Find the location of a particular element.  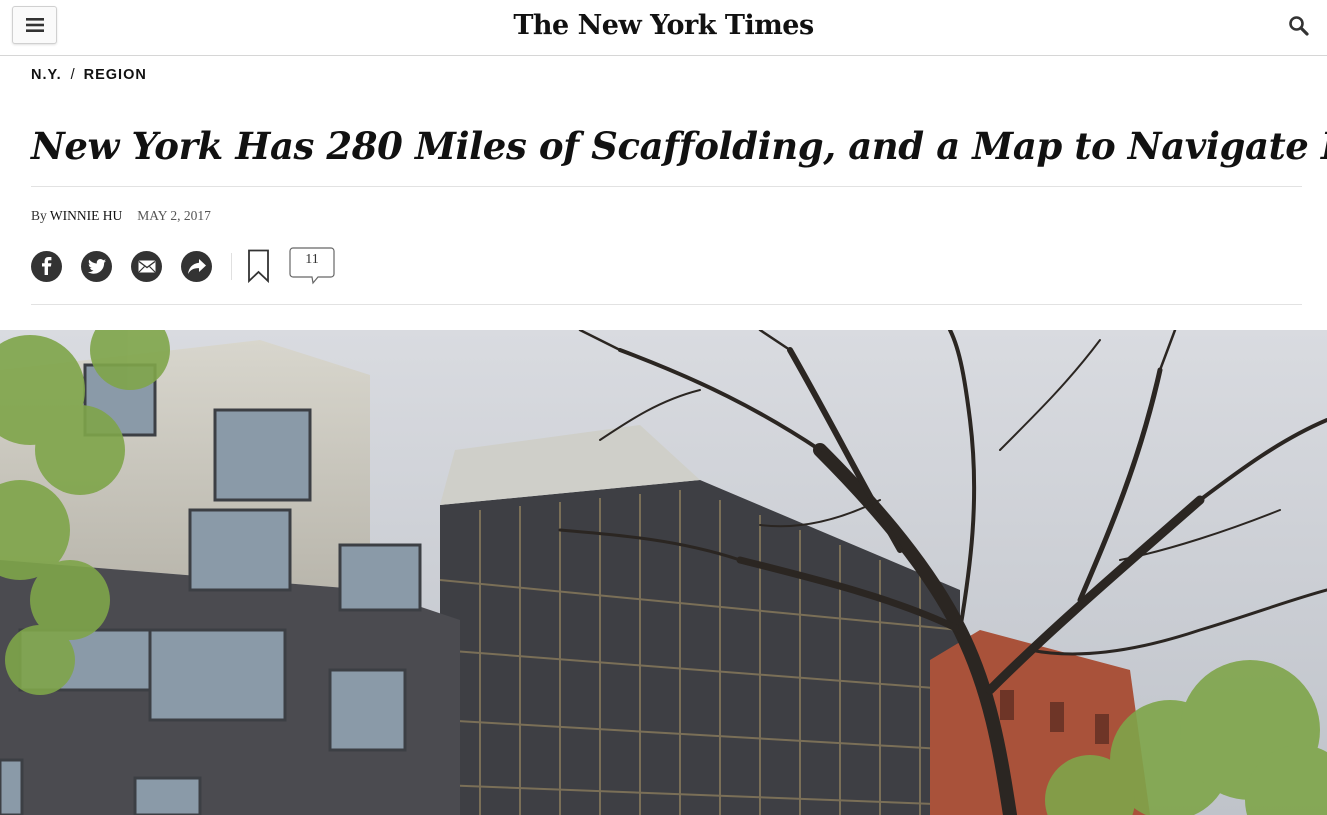

search-button is located at coordinates (1299, 26).